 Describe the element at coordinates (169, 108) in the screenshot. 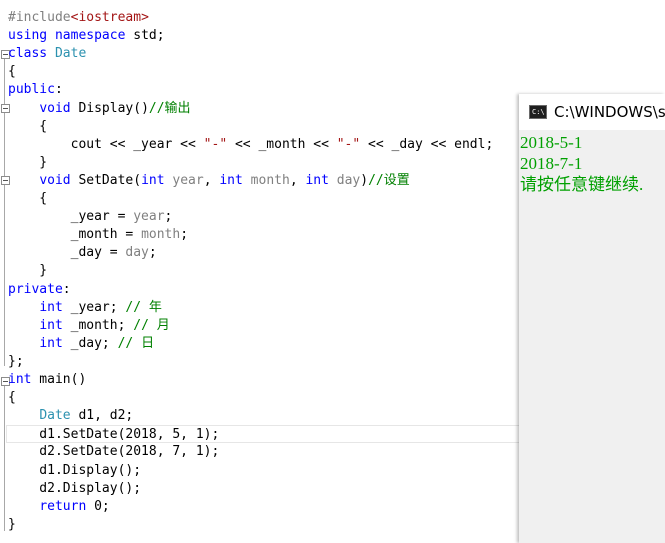

I see `code-token: //输出` at that location.